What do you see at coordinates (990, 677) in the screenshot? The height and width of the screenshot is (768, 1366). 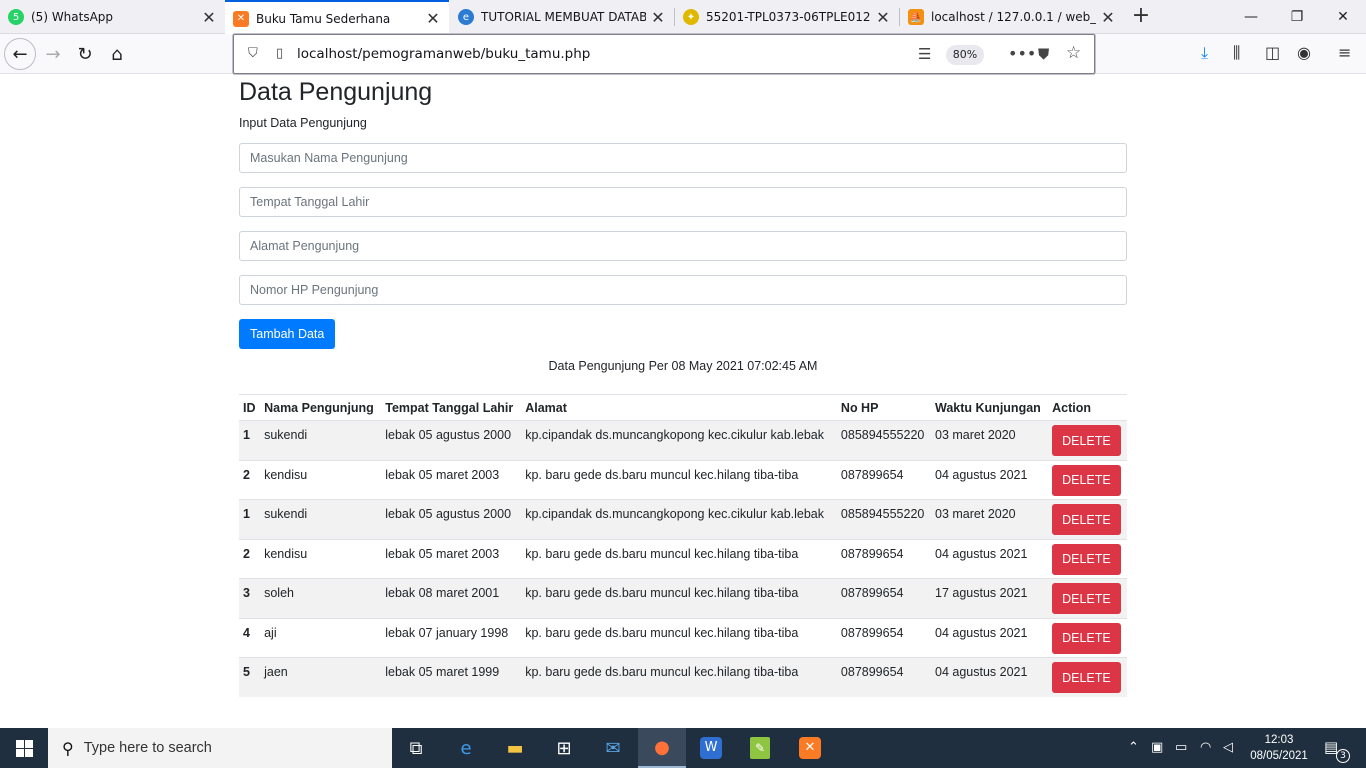 I see `cell-waktu: 04 agustus 2021` at bounding box center [990, 677].